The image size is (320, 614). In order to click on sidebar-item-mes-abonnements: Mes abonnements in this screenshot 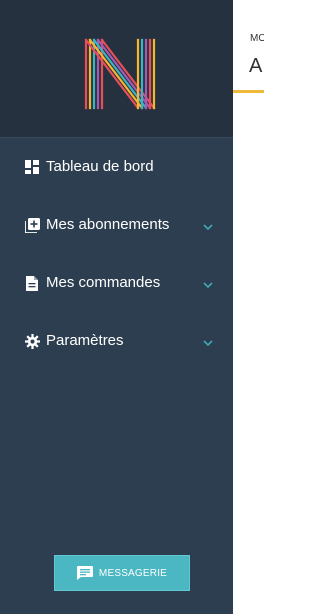, I will do `click(116, 225)`.